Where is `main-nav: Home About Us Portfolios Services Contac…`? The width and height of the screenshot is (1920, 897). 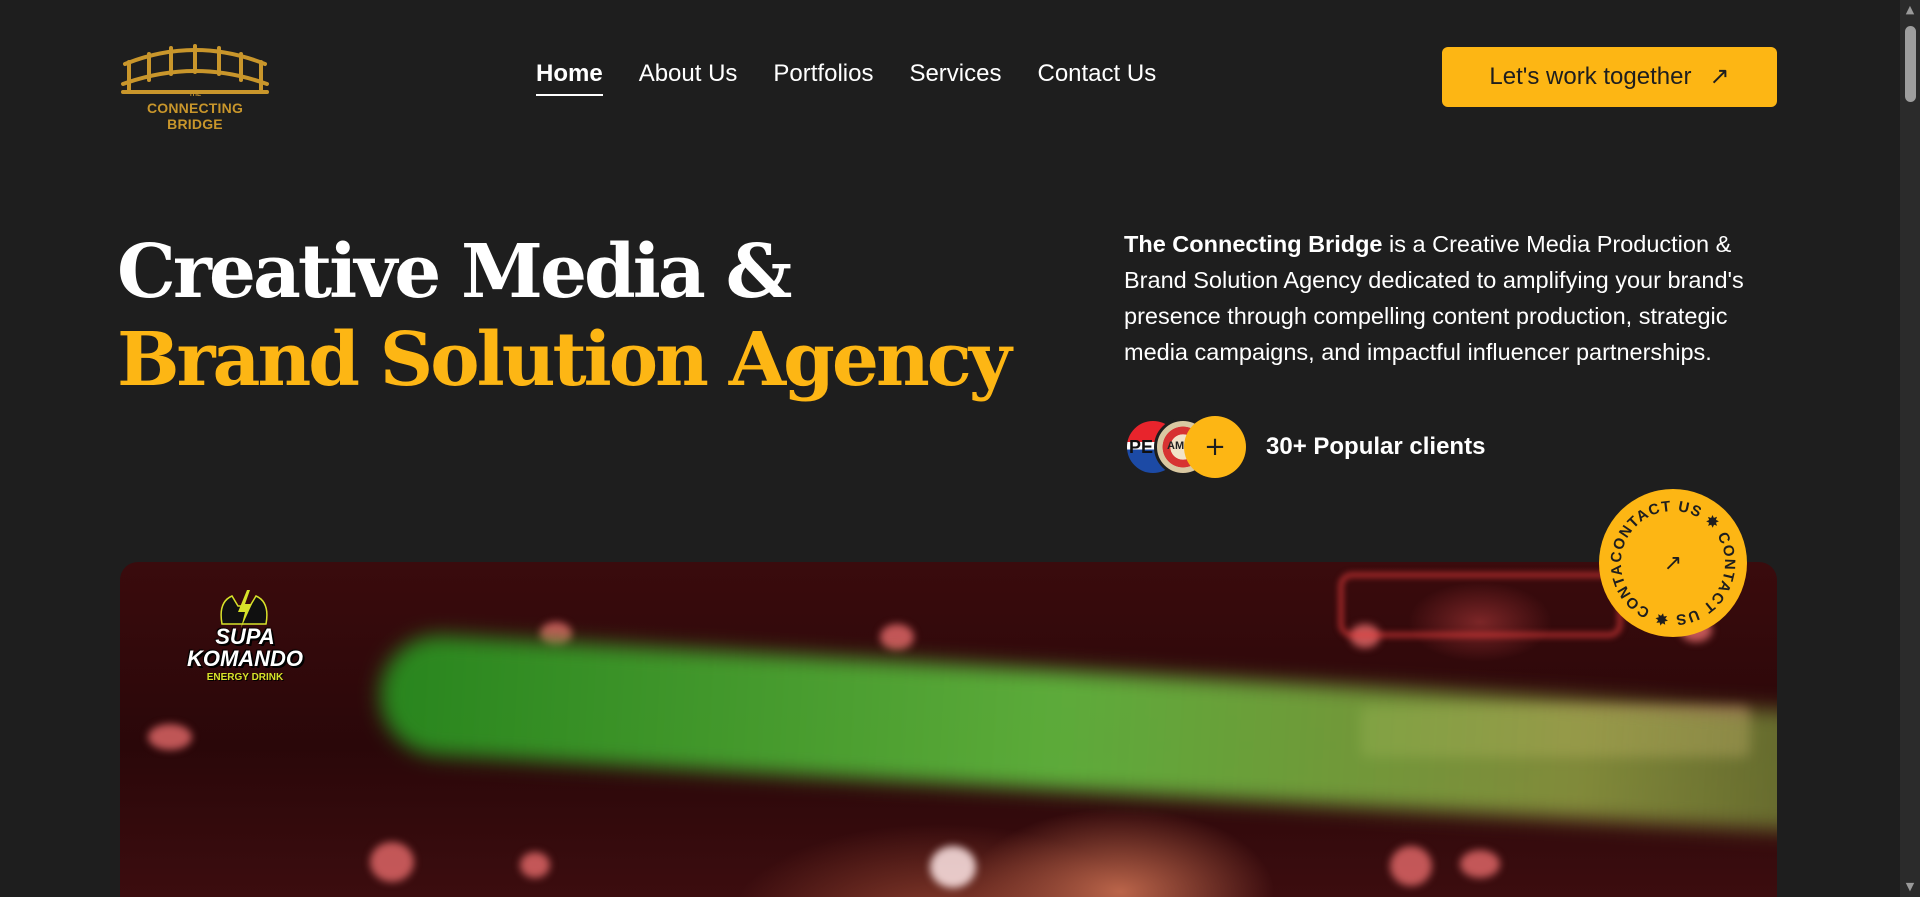 main-nav: Home About Us Portfolios Services Contac… is located at coordinates (846, 78).